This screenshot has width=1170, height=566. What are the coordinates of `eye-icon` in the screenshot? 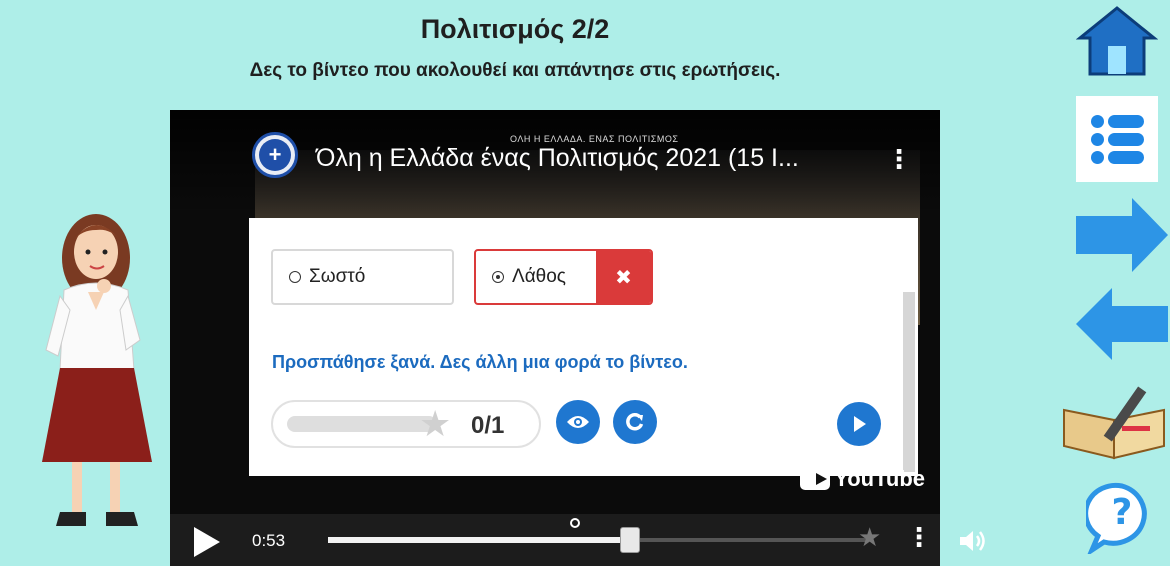 It's located at (578, 422).